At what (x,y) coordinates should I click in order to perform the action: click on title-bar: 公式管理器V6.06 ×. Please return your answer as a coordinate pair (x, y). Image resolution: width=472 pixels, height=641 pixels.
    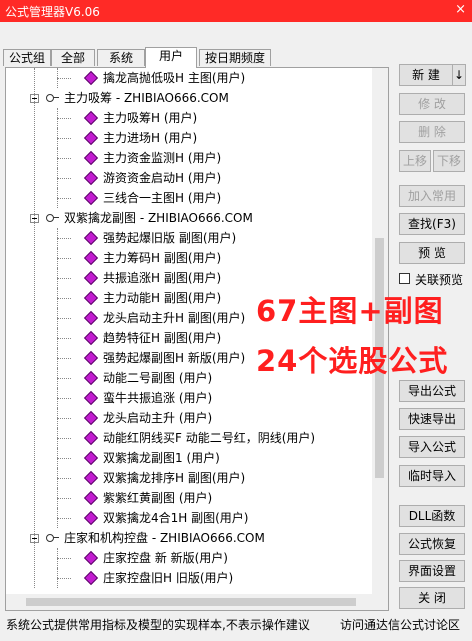
    Looking at the image, I should click on (236, 11).